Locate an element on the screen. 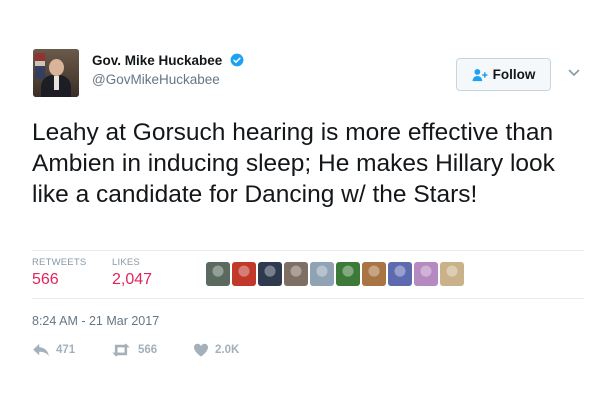  add-user-icon is located at coordinates (480, 74).